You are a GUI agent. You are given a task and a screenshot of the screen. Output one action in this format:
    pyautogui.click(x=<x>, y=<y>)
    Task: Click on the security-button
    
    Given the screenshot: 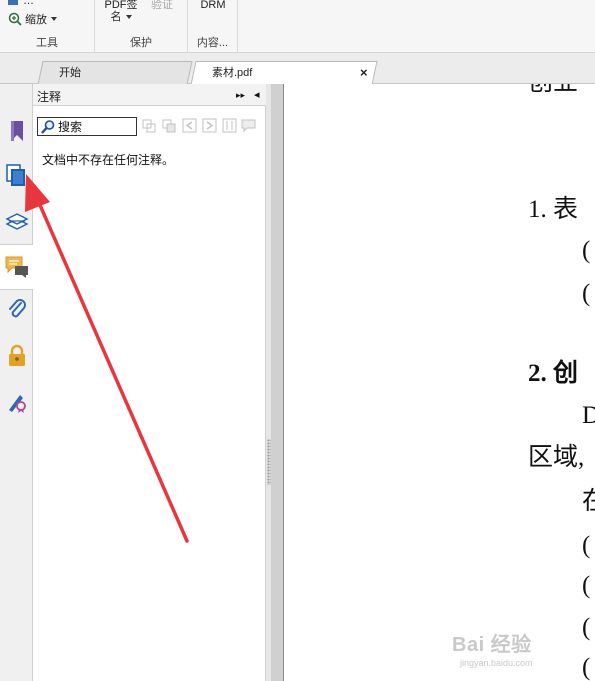 What is the action you would take?
    pyautogui.click(x=17, y=356)
    